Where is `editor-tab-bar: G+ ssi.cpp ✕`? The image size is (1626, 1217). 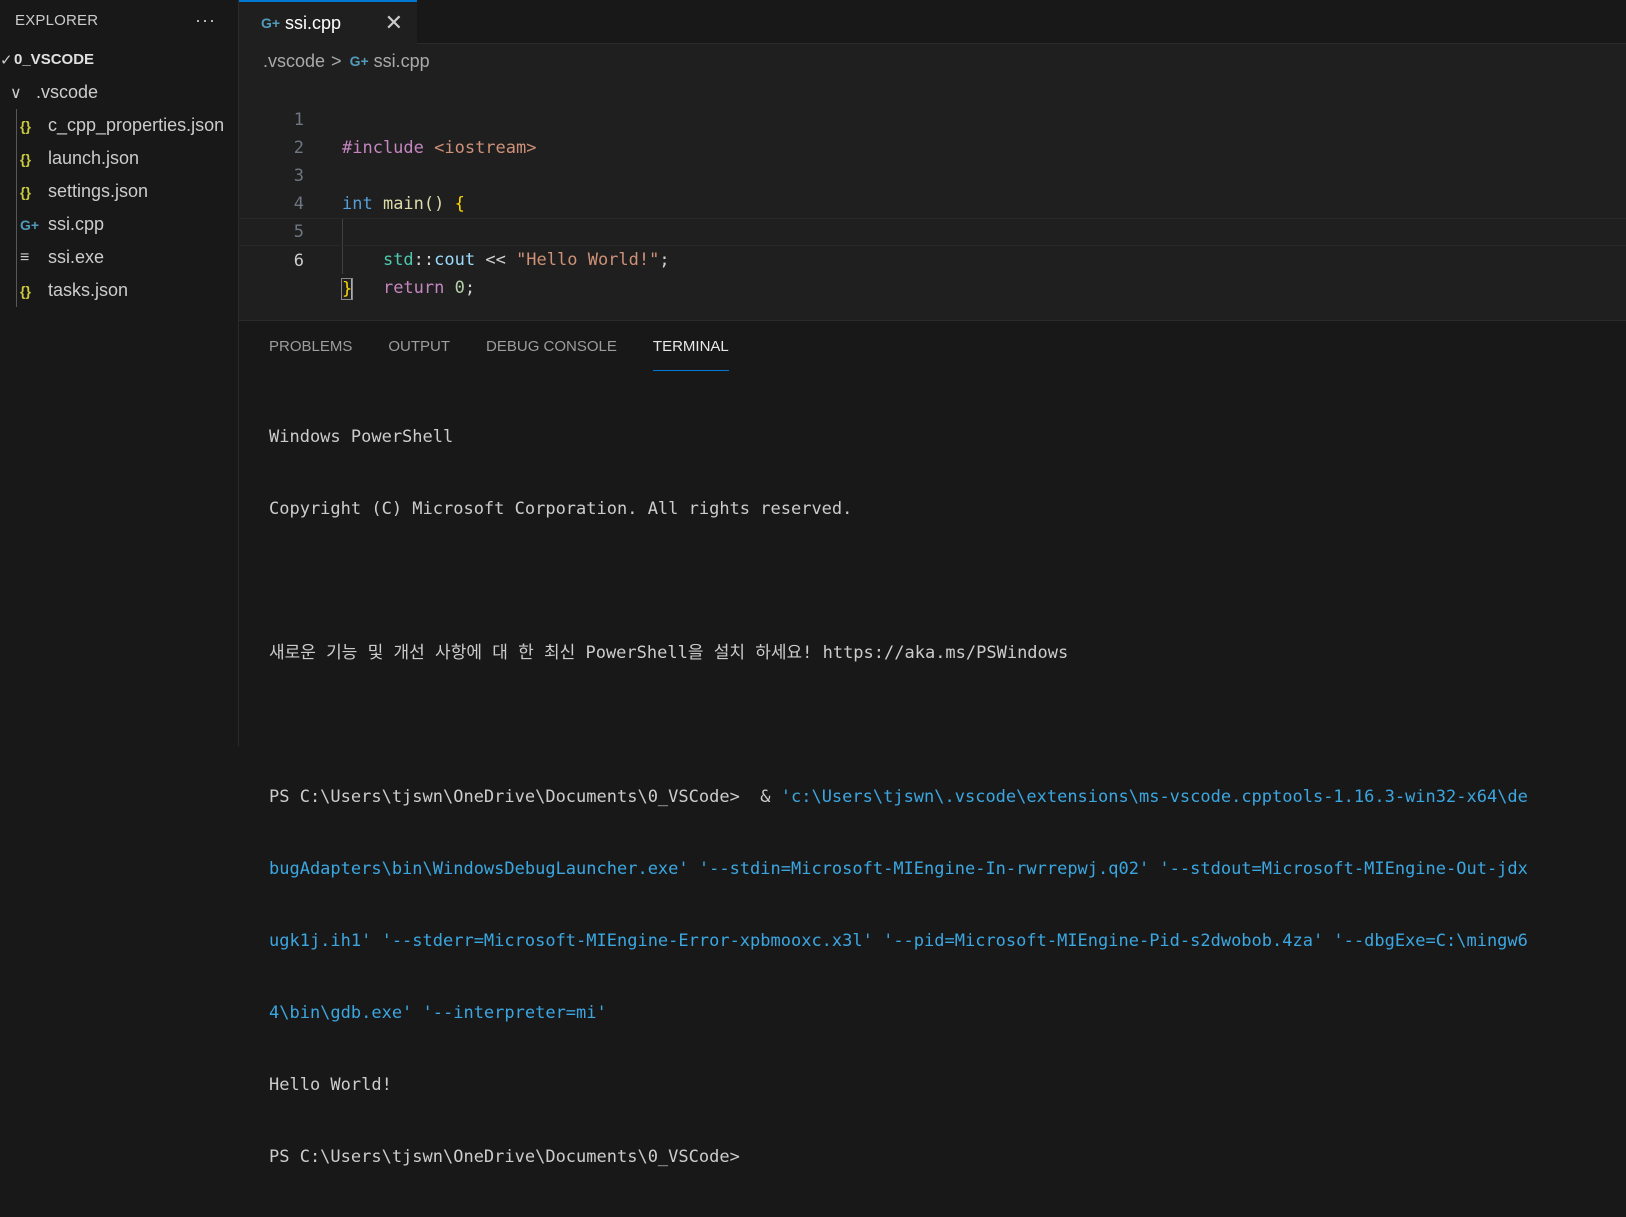
editor-tab-bar: G+ ssi.cpp ✕ is located at coordinates (932, 22).